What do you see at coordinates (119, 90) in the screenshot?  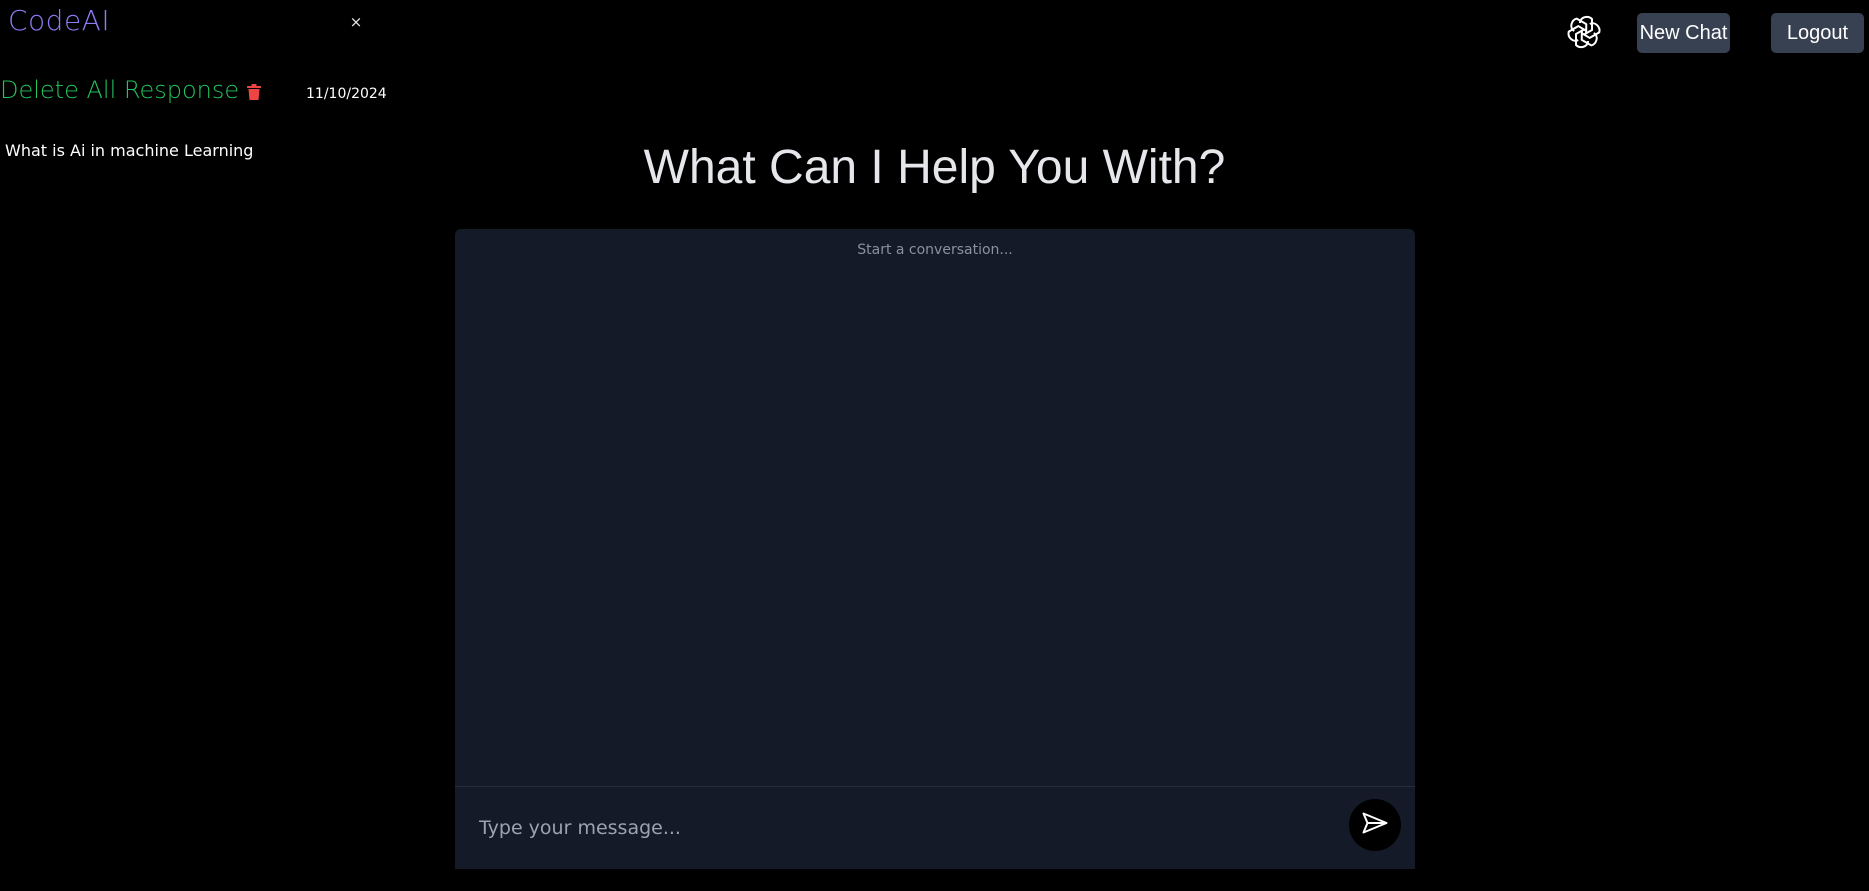 I see `delete-all-button: Delete All Response` at bounding box center [119, 90].